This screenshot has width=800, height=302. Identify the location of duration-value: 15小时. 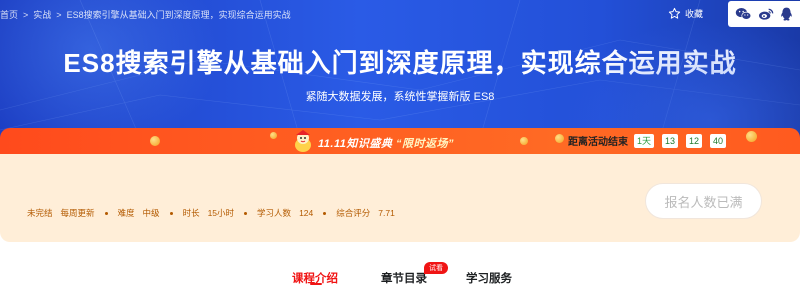
(221, 213).